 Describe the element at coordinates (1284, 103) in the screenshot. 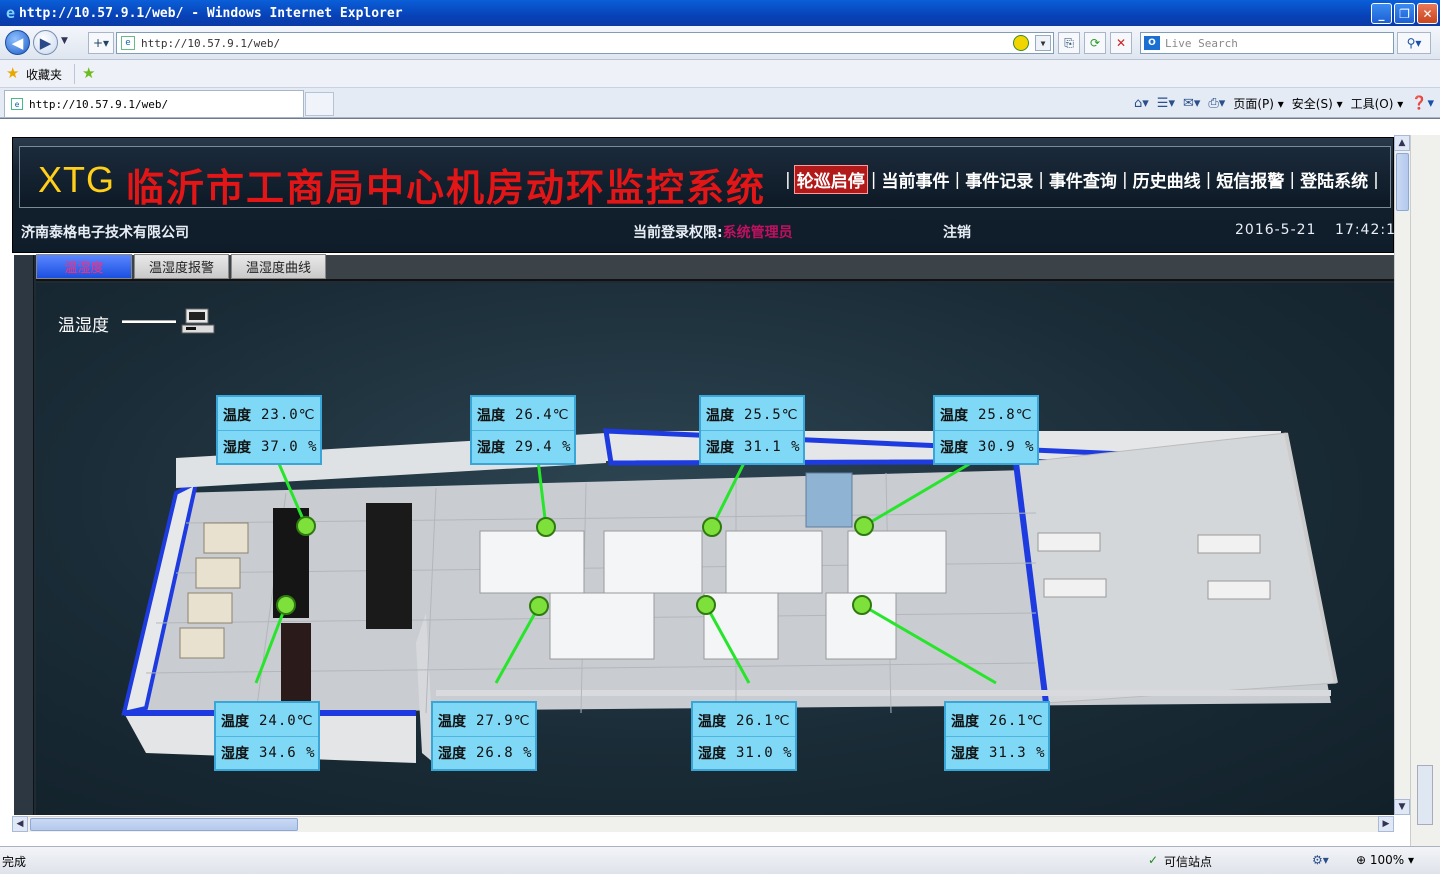

I see `command-bar: ⌂▾ ☰▾ ✉▾ ⎙▾ 页面(P) ▾ 安全(S) ▾ 工具(O) ▾ ❓▾` at that location.